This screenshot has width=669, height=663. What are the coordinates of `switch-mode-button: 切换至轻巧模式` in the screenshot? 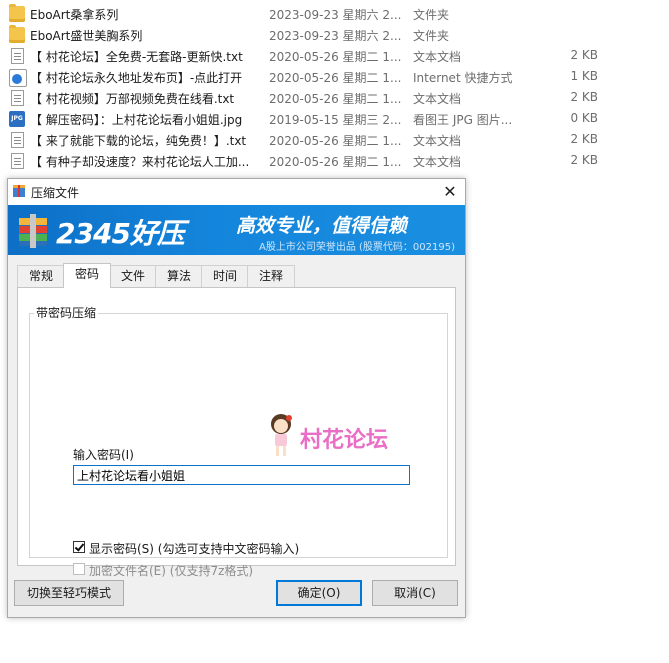 It's located at (69, 593).